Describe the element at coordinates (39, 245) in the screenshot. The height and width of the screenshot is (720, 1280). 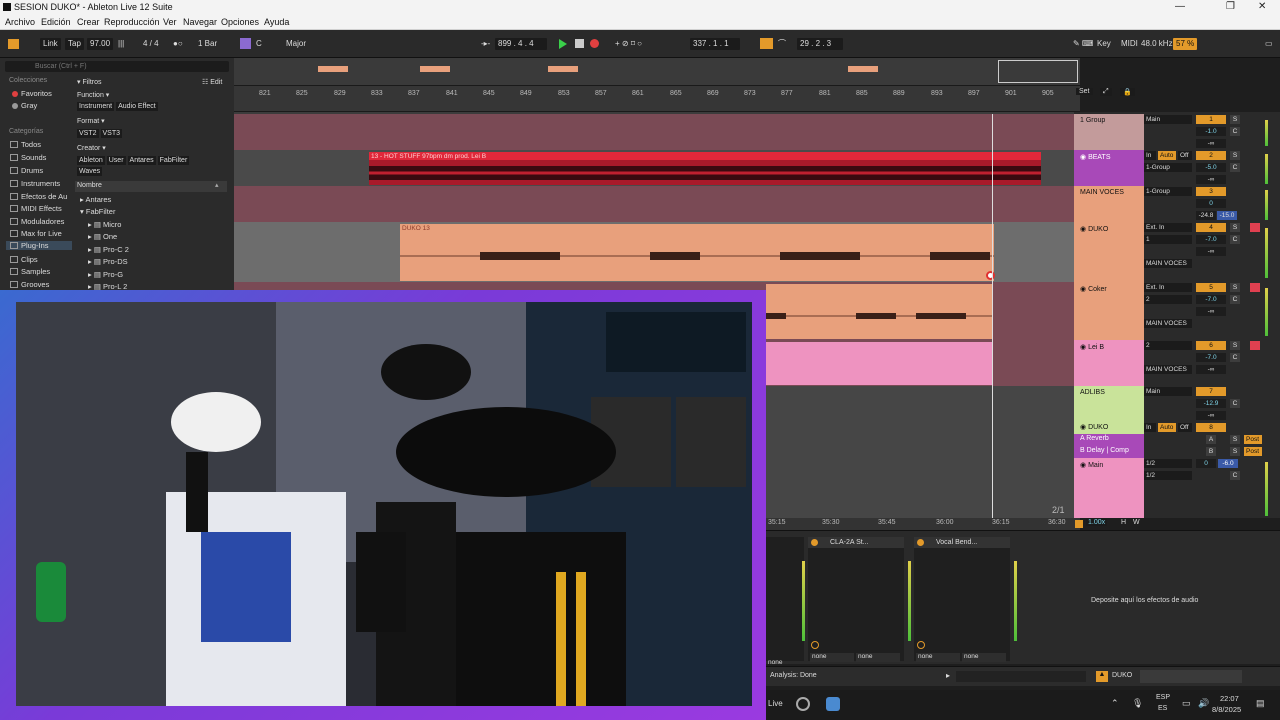
I see `category-plugins: Plug-Ins` at that location.